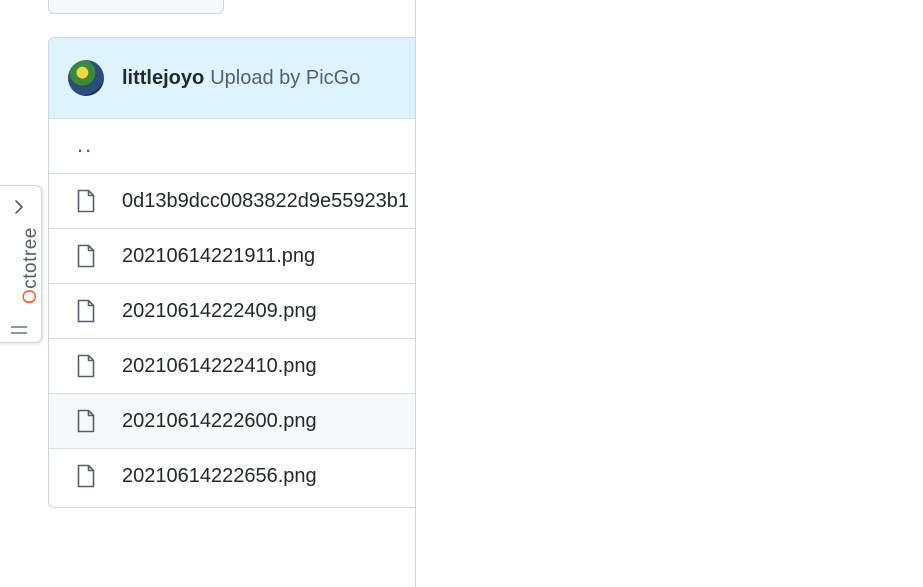  What do you see at coordinates (86, 78) in the screenshot?
I see `avatar` at bounding box center [86, 78].